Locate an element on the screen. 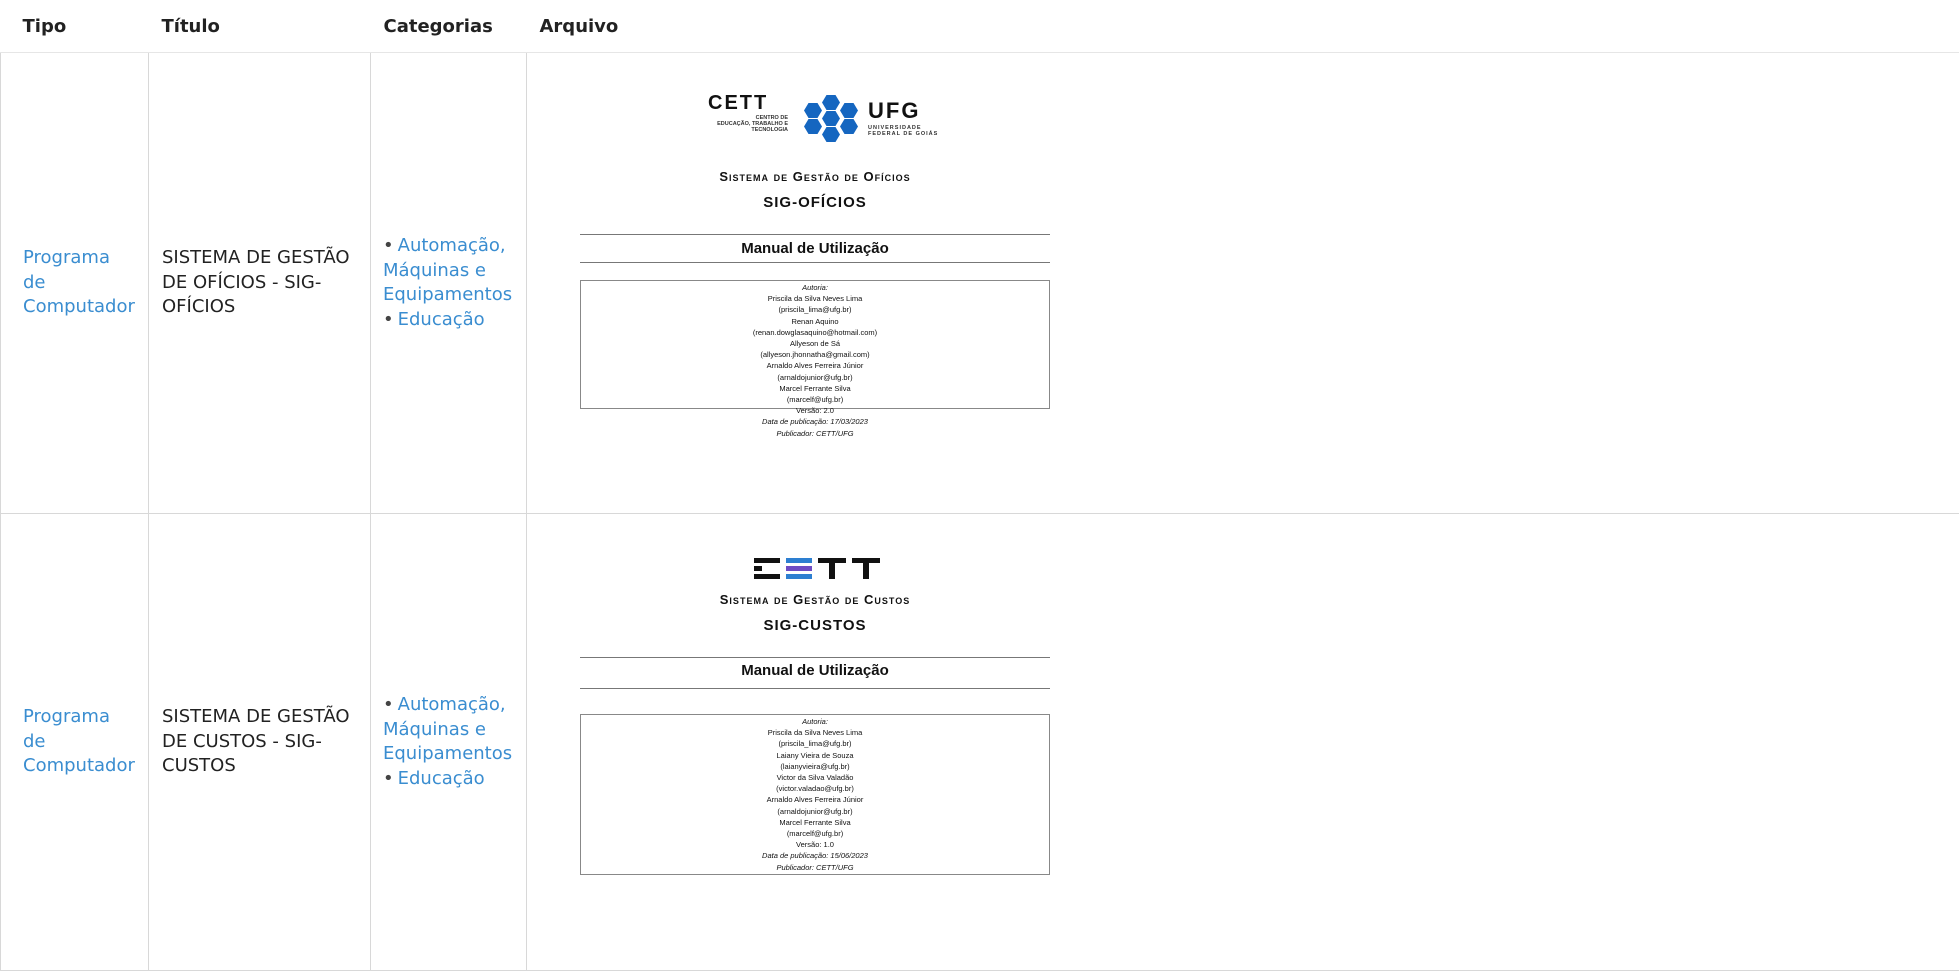 The width and height of the screenshot is (1959, 971). header-titulo: Título is located at coordinates (260, 26).